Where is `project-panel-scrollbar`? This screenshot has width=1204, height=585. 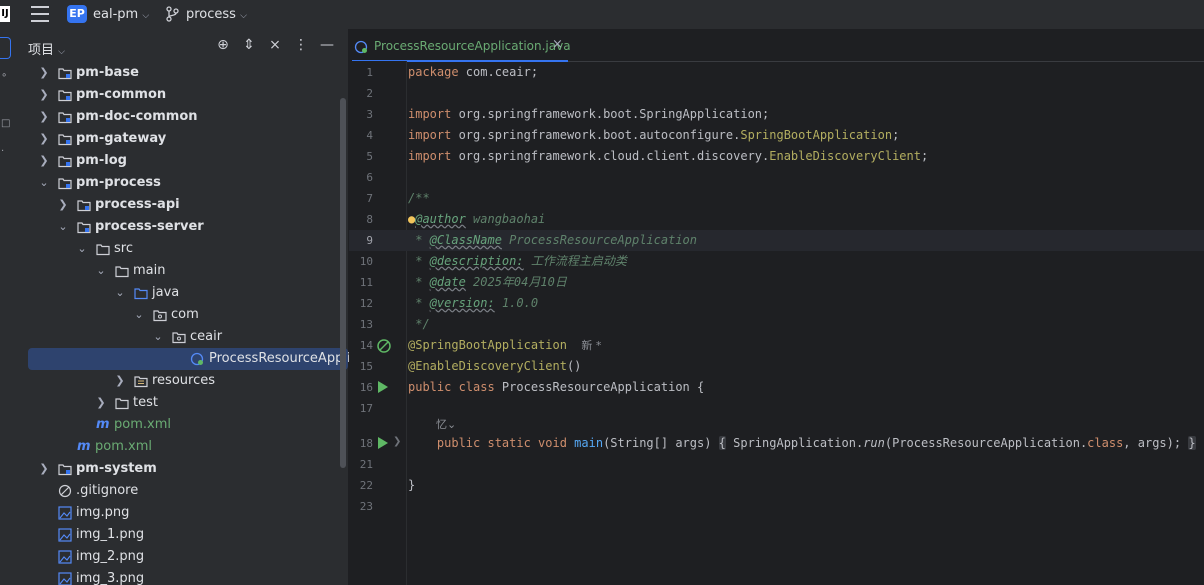 project-panel-scrollbar is located at coordinates (343, 283).